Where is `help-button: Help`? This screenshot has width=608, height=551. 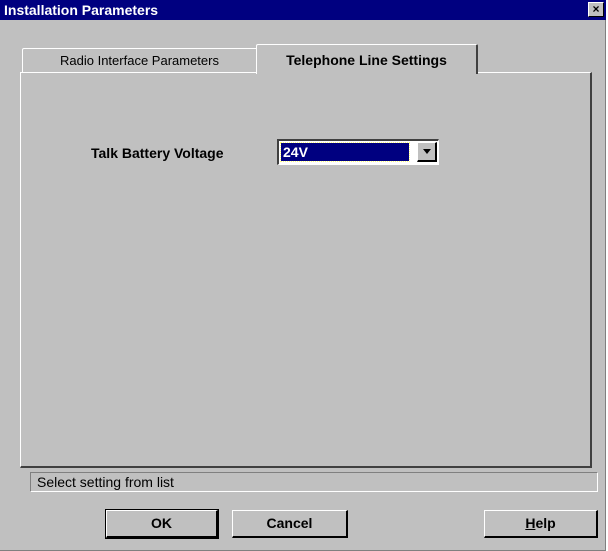 help-button: Help is located at coordinates (541, 524).